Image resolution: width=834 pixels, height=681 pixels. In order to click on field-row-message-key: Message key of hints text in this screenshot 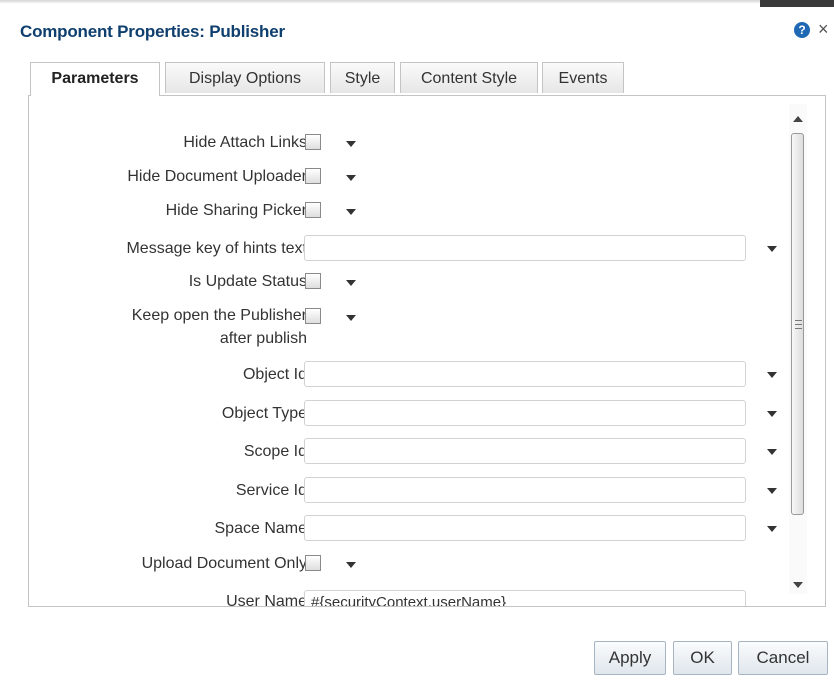, I will do `click(414, 249)`.